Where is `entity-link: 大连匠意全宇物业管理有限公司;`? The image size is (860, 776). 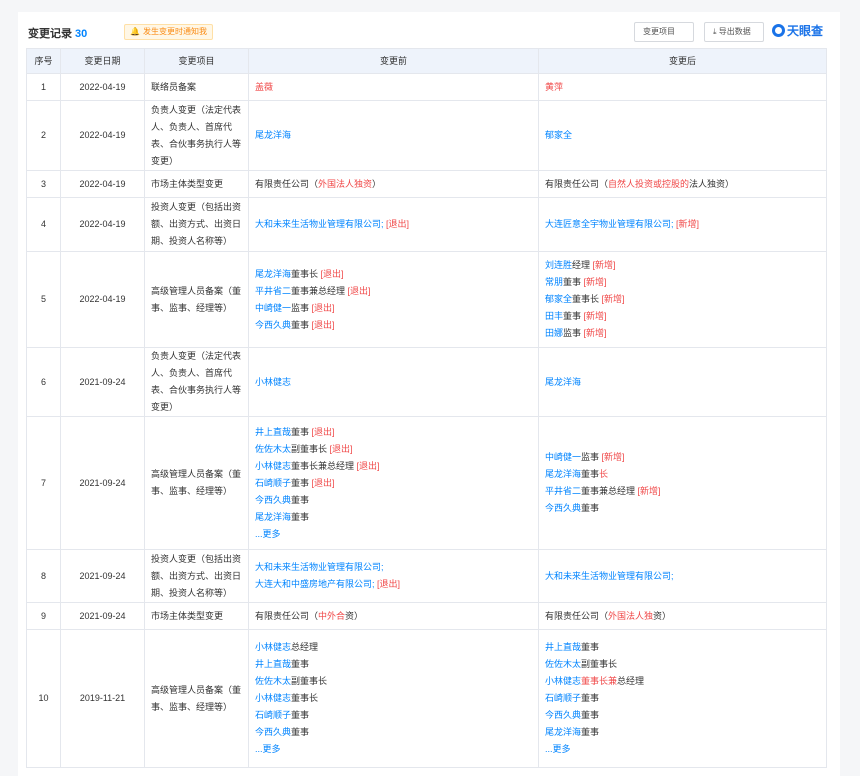 entity-link: 大连匠意全宇物业管理有限公司; is located at coordinates (609, 224).